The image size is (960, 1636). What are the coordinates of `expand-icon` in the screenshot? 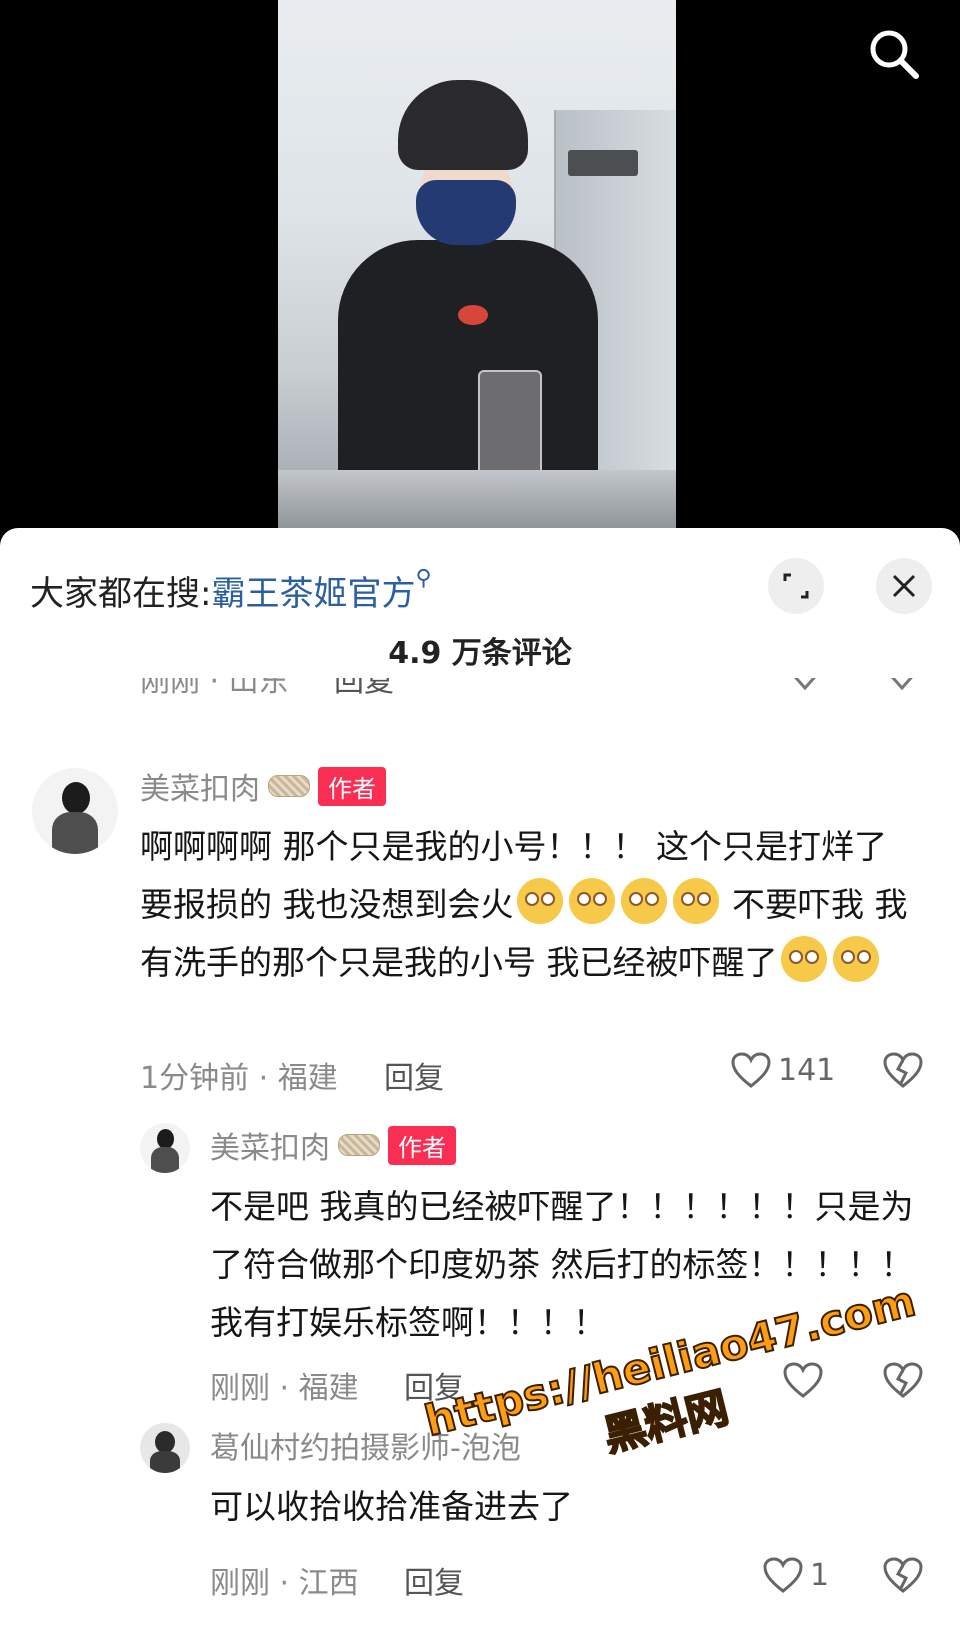 It's located at (796, 586).